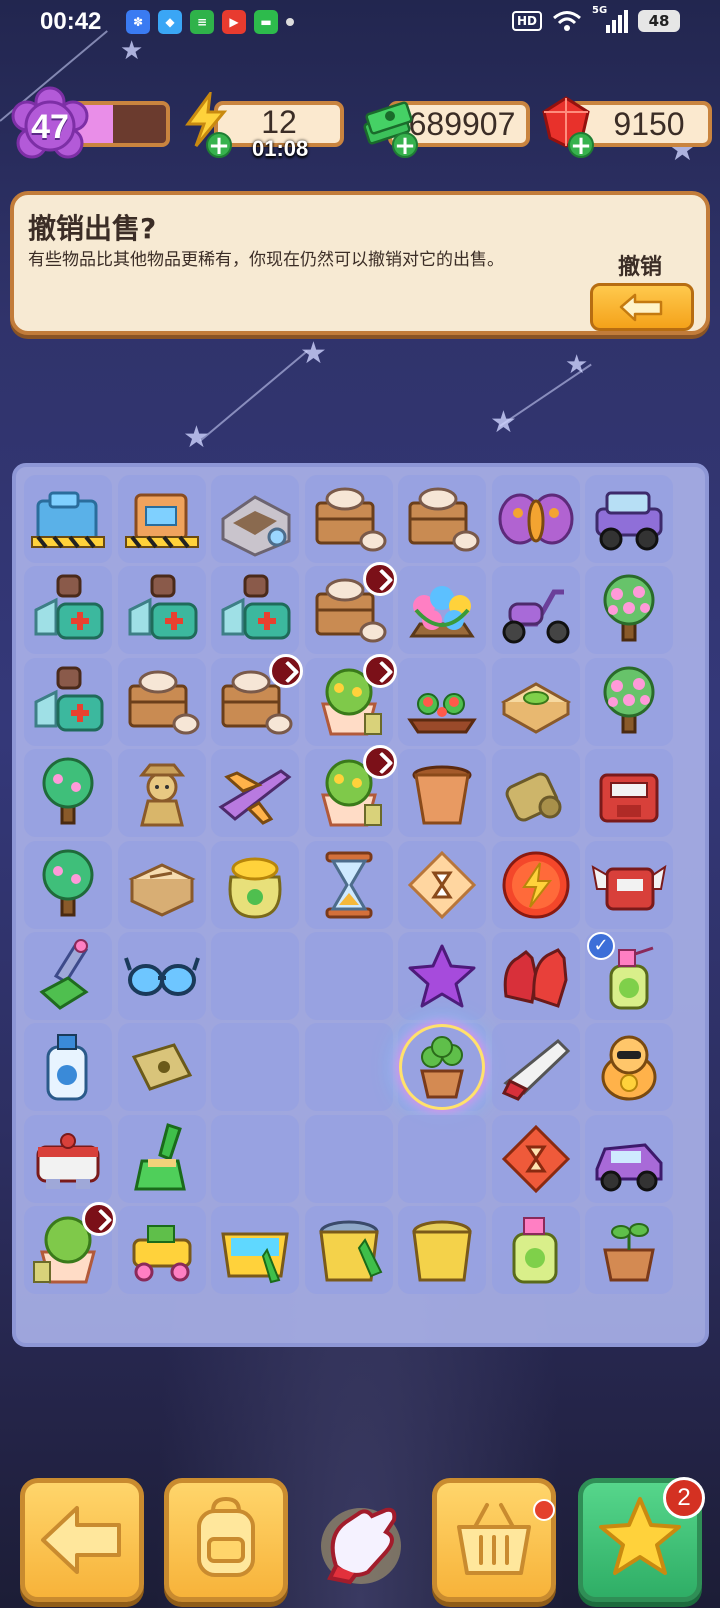 The height and width of the screenshot is (1608, 720). I want to click on sprout-pot-icon, so click(629, 1250).